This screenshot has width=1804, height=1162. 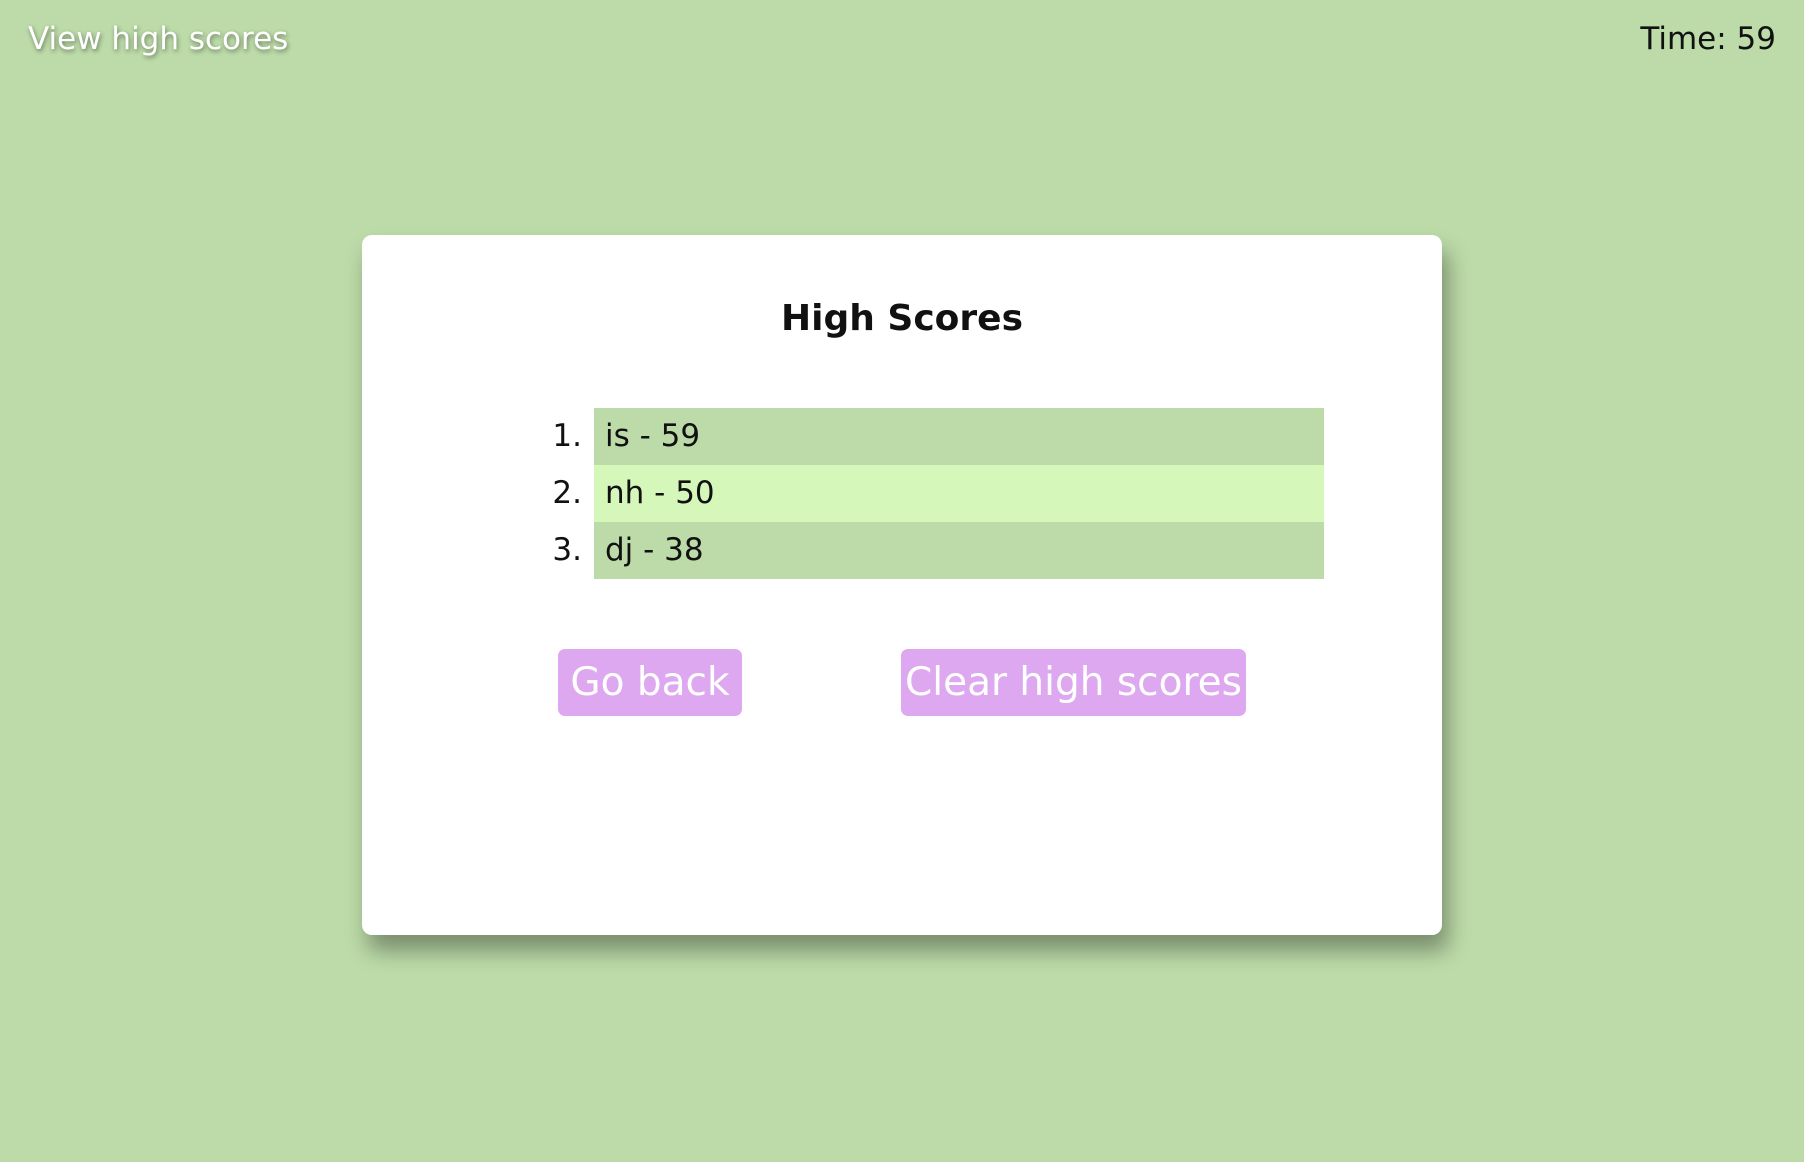 What do you see at coordinates (1073, 682) in the screenshot?
I see `clear-high-scores-button: Clear high scores` at bounding box center [1073, 682].